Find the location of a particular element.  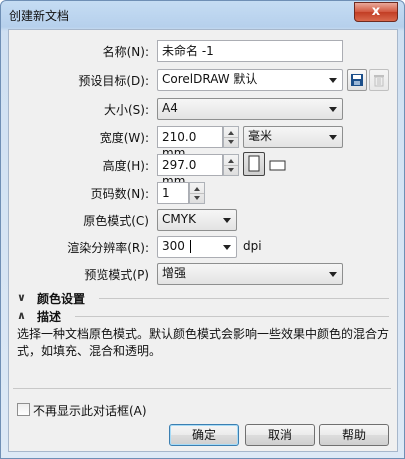

width-stepper is located at coordinates (231, 137).